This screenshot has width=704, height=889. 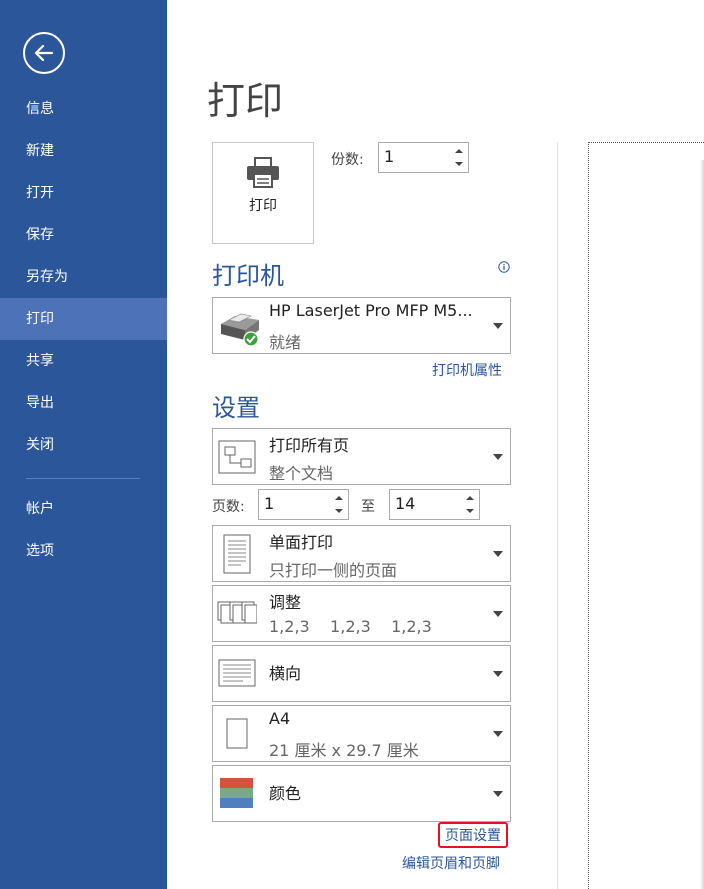 What do you see at coordinates (237, 457) in the screenshot?
I see `print-range-icon` at bounding box center [237, 457].